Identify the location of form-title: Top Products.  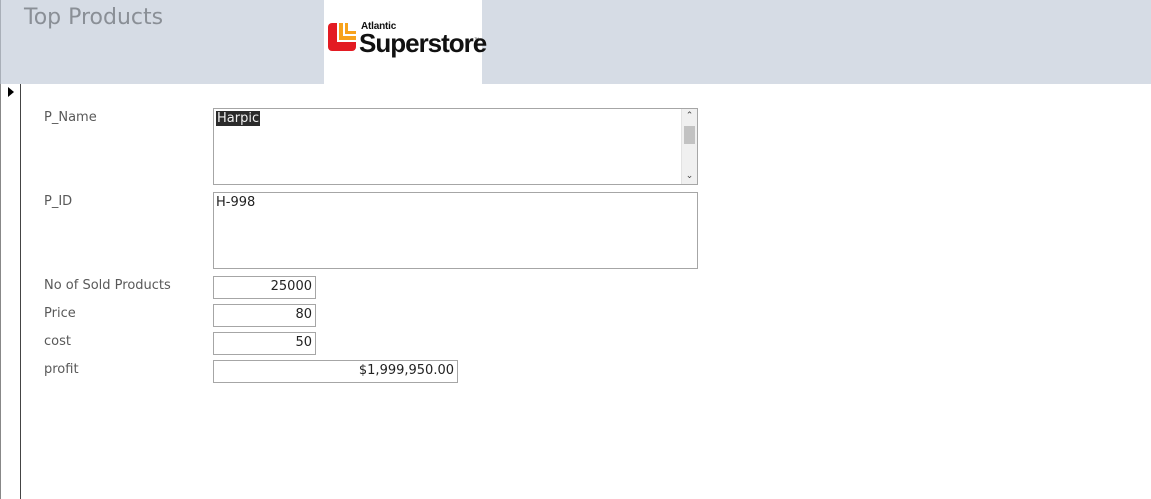
(94, 17).